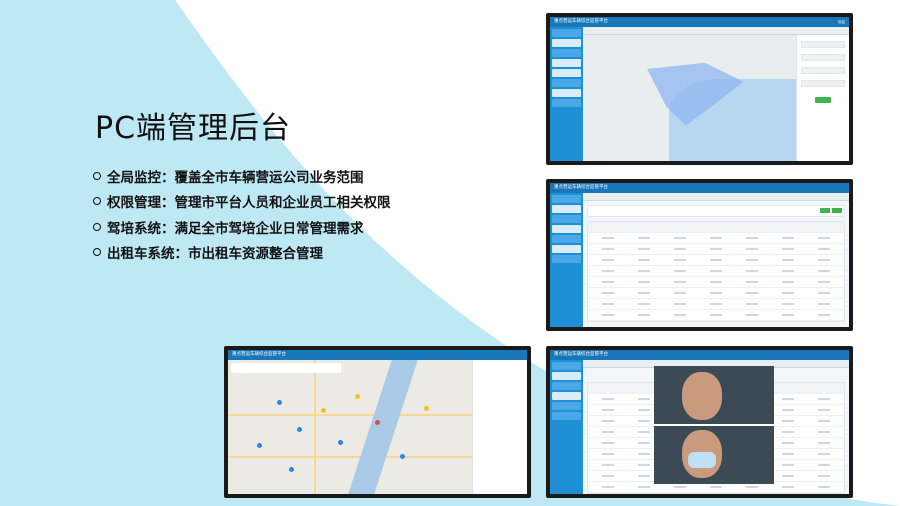 The image size is (900, 506). Describe the element at coordinates (690, 98) in the screenshot. I see `region-map` at that location.